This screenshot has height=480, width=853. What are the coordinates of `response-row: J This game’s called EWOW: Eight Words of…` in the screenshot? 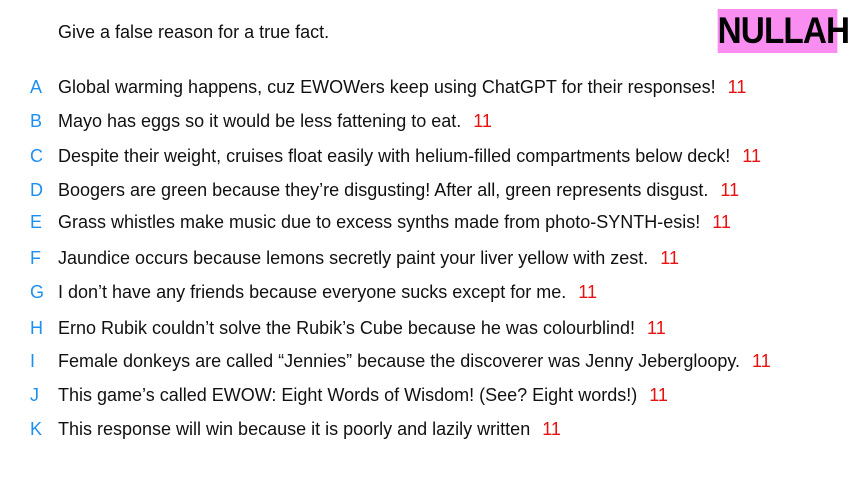 It's located at (426, 395).